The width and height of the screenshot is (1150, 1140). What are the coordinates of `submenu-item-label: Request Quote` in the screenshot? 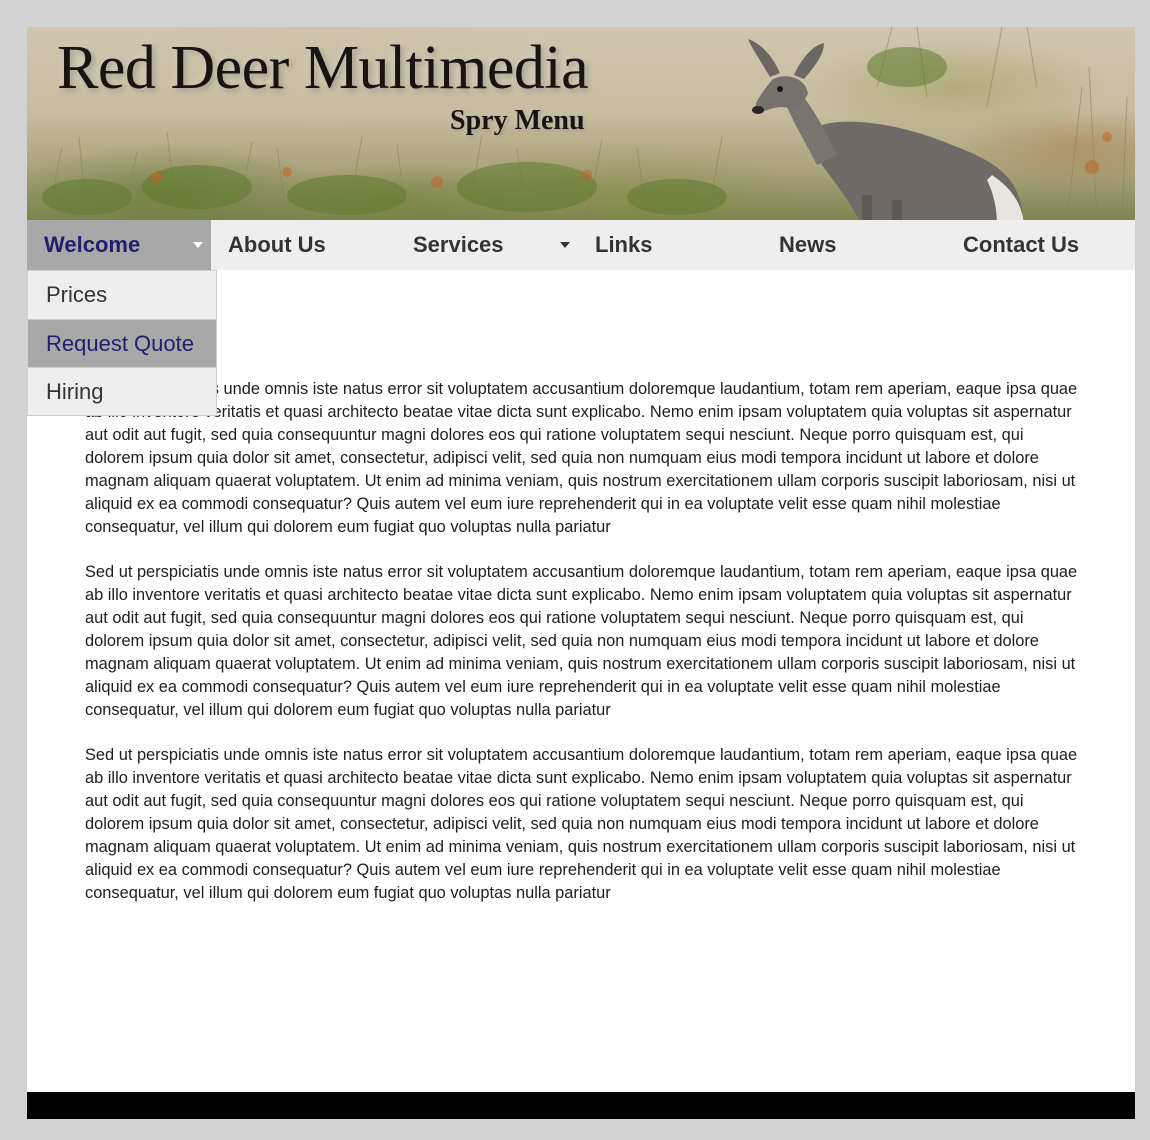 It's located at (120, 343).